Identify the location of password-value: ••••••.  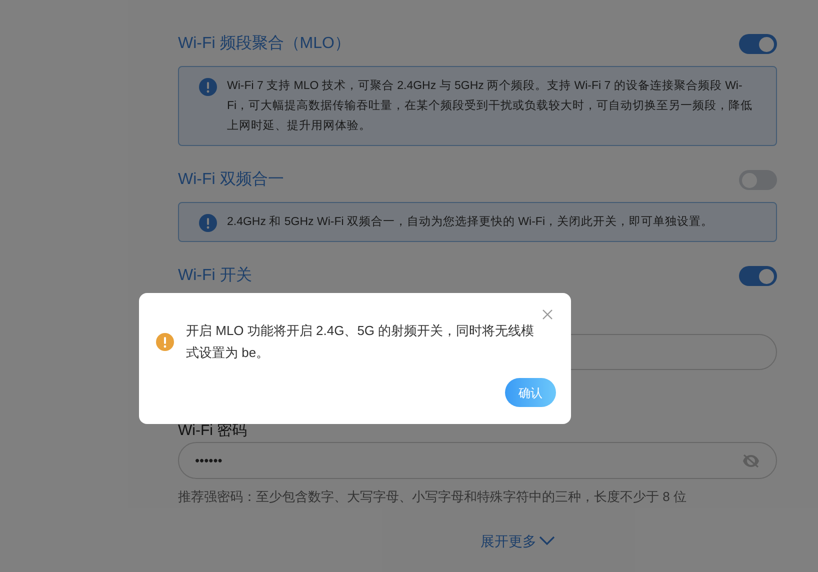
(208, 461).